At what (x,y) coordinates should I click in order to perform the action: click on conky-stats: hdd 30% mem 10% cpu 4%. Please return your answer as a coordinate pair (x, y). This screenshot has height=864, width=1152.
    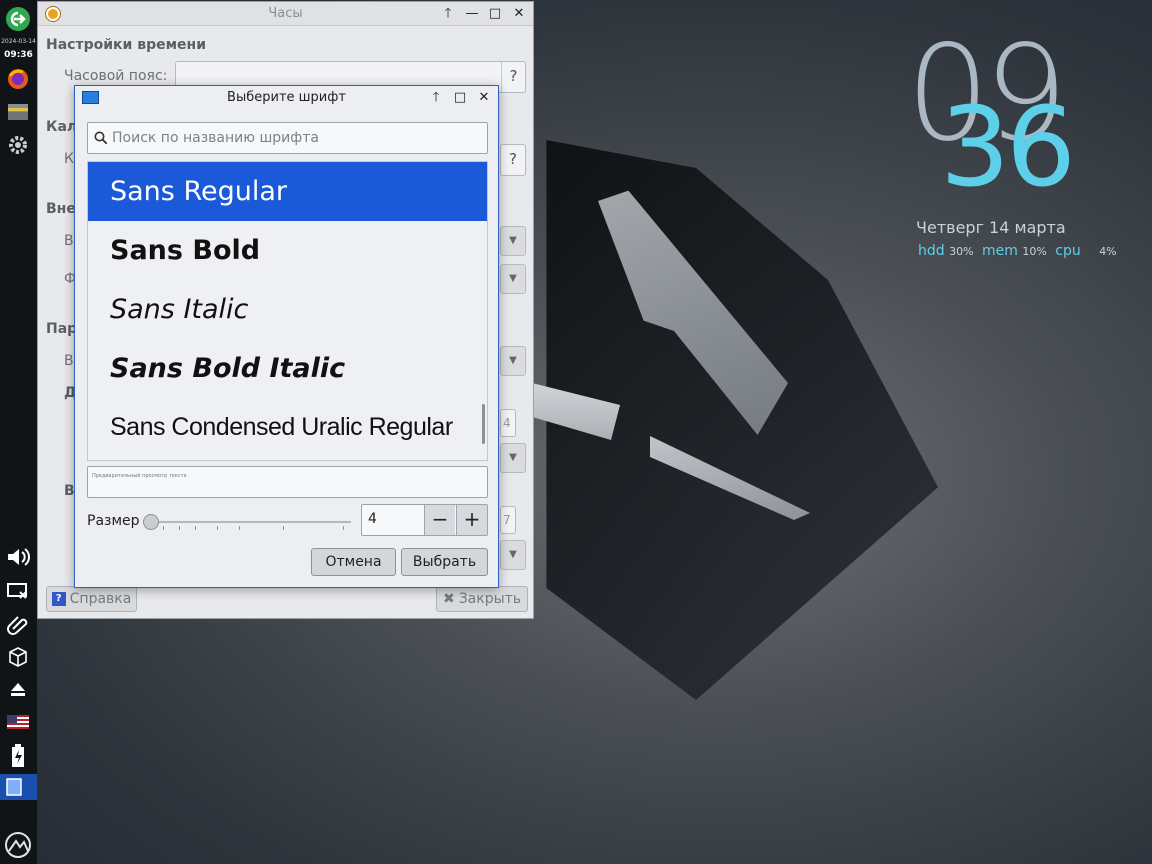
    Looking at the image, I should click on (1019, 251).